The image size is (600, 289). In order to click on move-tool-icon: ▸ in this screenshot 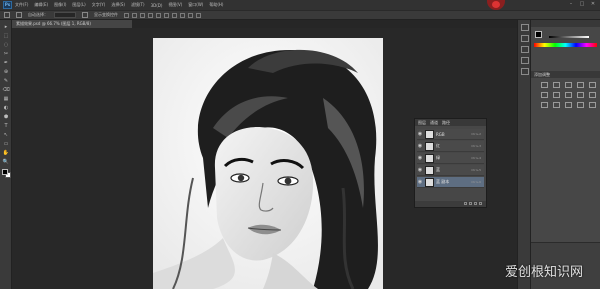, I will do `click(6, 27)`.